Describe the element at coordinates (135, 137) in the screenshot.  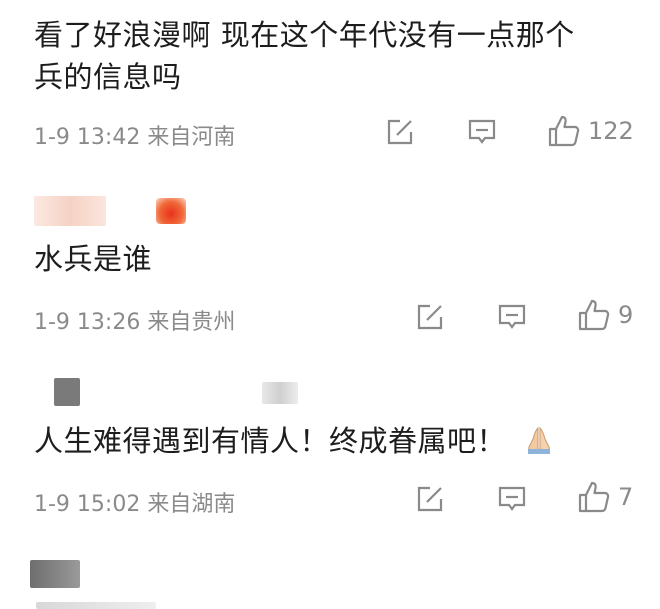
I see `comment-meta: 1-9 13:42 来自河南` at that location.